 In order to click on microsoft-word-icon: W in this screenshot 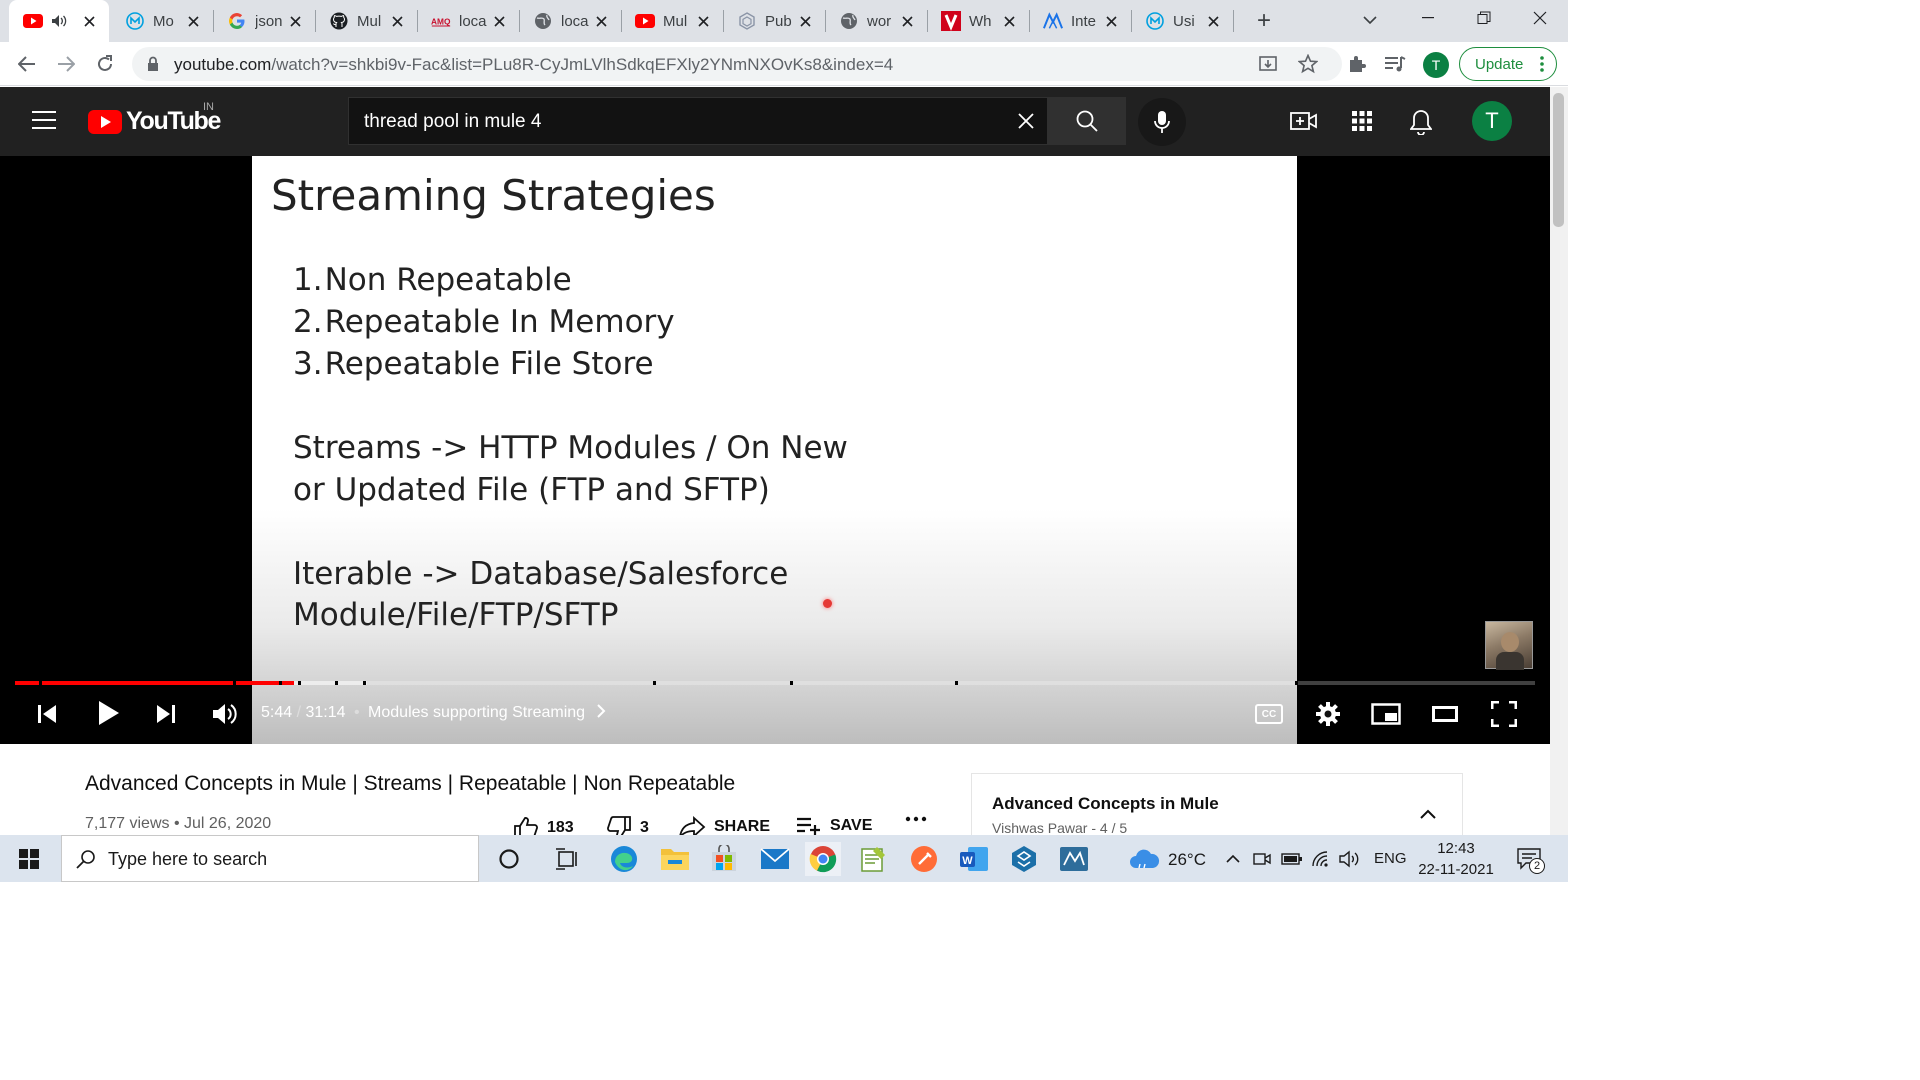, I will do `click(974, 859)`.